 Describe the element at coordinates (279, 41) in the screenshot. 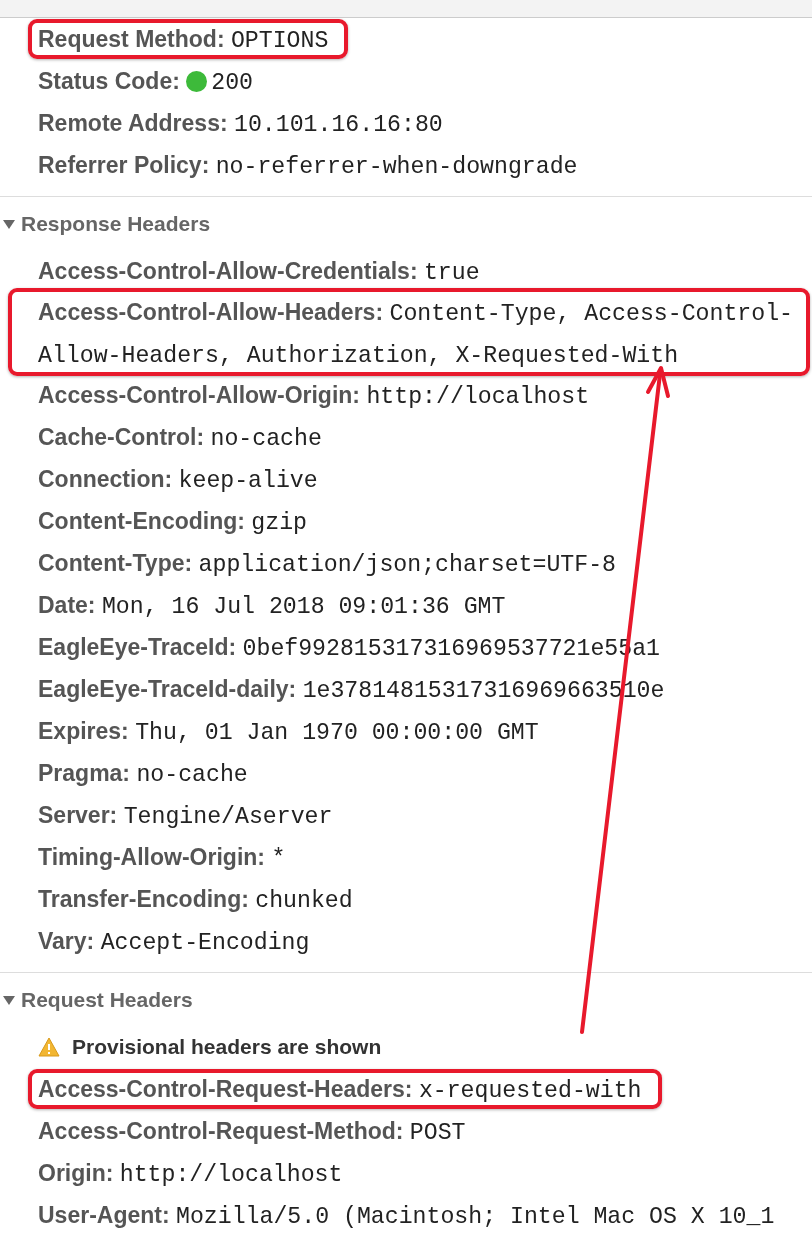

I see `header-value: OPTIONS` at that location.